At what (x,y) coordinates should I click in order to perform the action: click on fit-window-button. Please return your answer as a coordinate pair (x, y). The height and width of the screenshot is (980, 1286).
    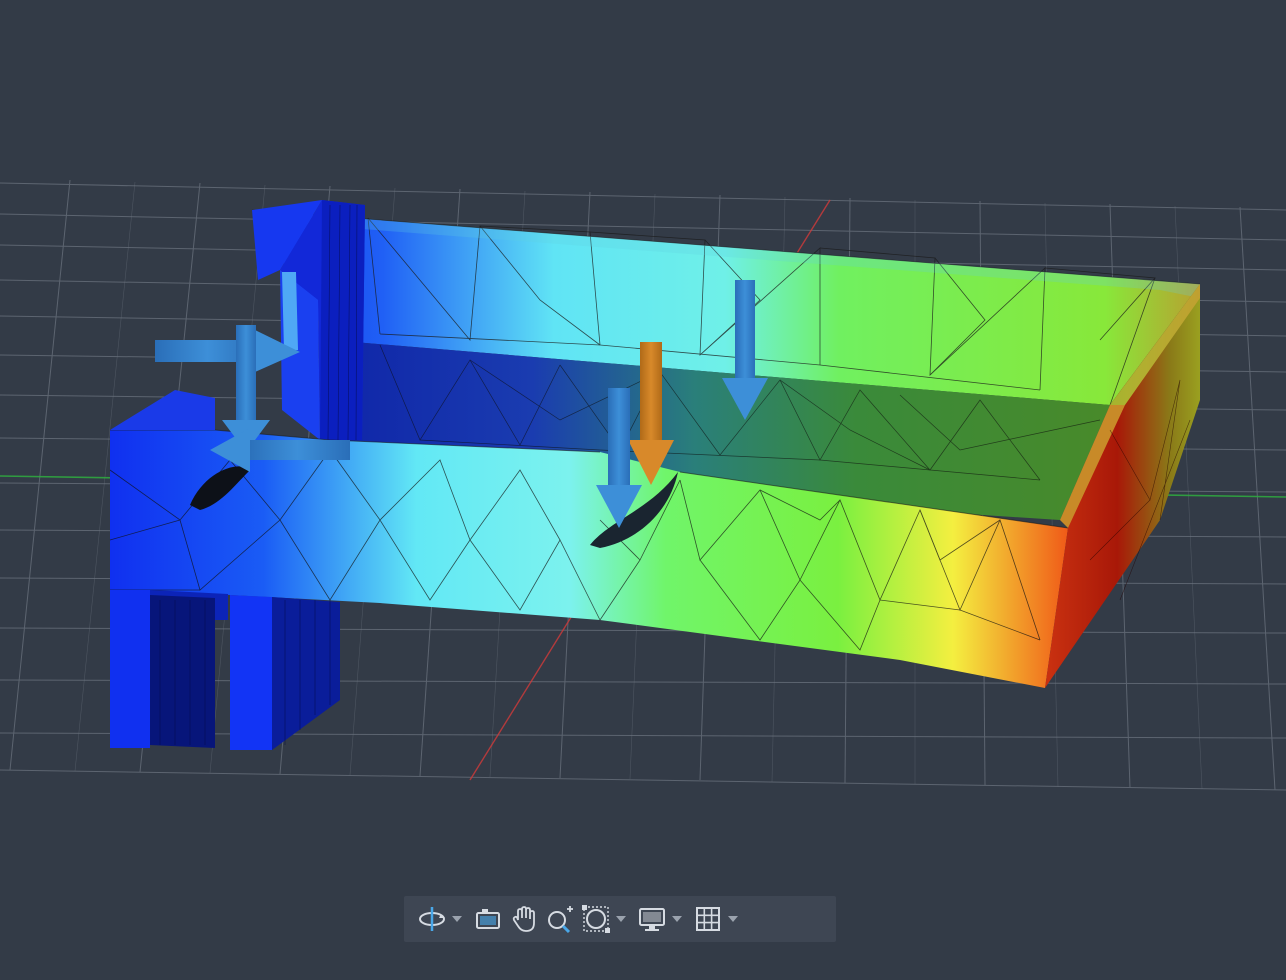
    Looking at the image, I should click on (596, 919).